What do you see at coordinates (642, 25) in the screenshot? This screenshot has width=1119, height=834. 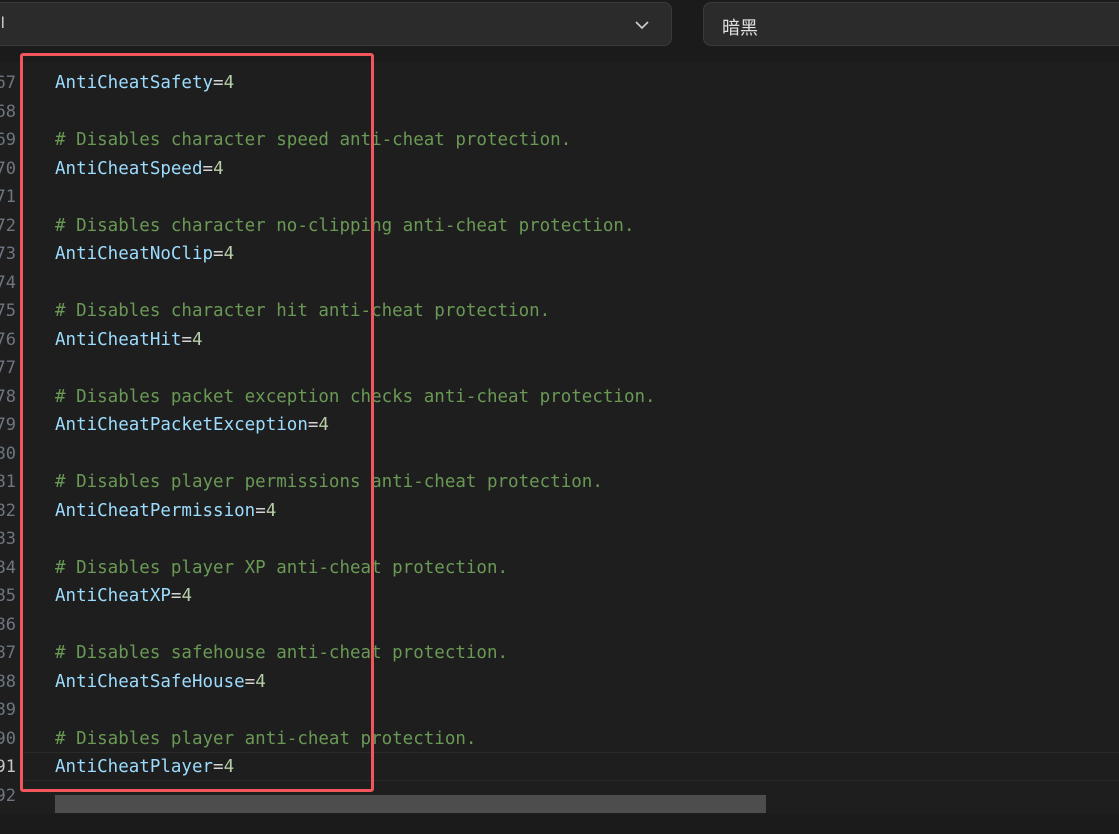 I see `chevron-down-icon` at bounding box center [642, 25].